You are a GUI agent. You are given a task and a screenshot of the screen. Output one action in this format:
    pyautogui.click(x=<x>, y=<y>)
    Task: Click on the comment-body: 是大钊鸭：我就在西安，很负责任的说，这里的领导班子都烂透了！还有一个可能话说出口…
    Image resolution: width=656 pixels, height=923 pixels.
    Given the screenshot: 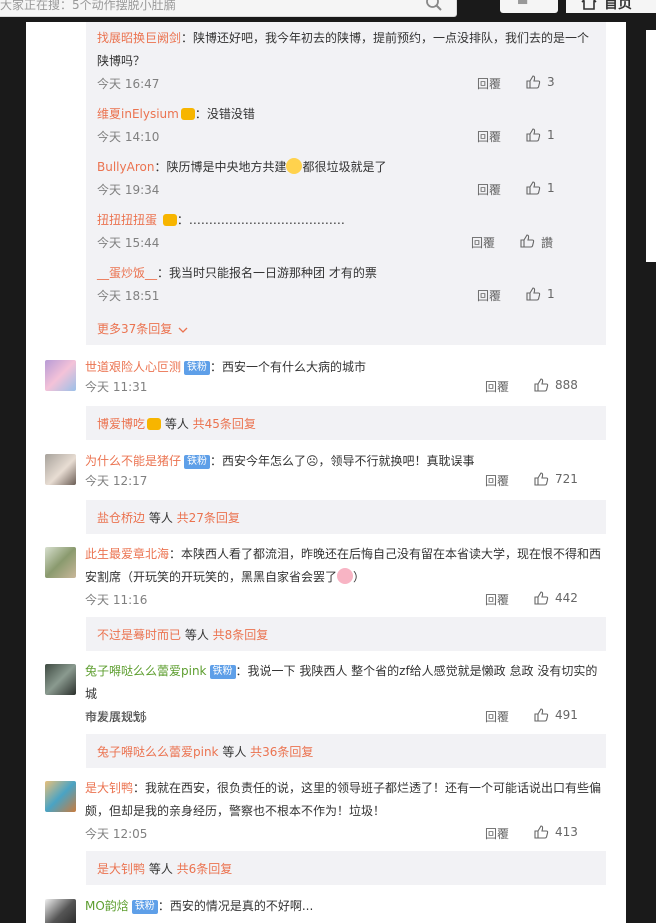 What is the action you would take?
    pyautogui.click(x=345, y=809)
    